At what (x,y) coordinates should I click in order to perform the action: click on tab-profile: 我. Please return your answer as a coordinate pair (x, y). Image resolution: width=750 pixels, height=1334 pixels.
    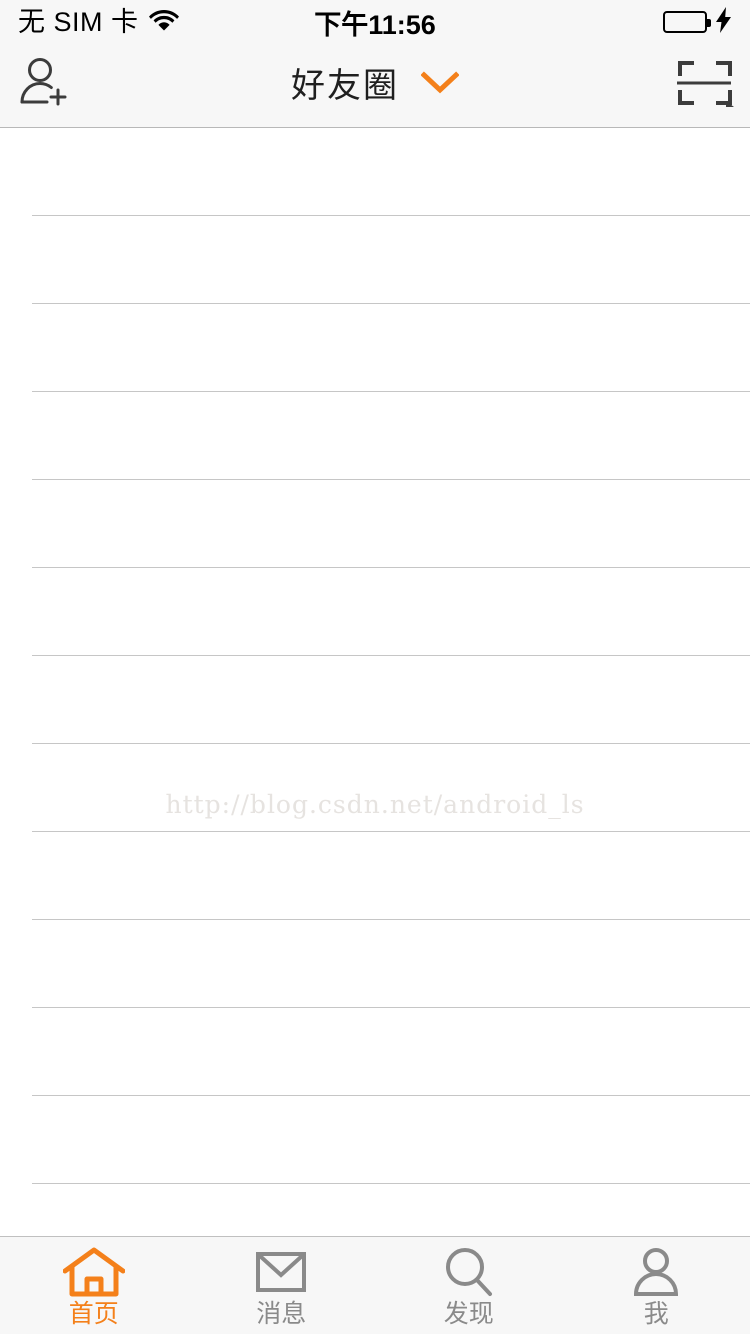
    Looking at the image, I should click on (656, 1285).